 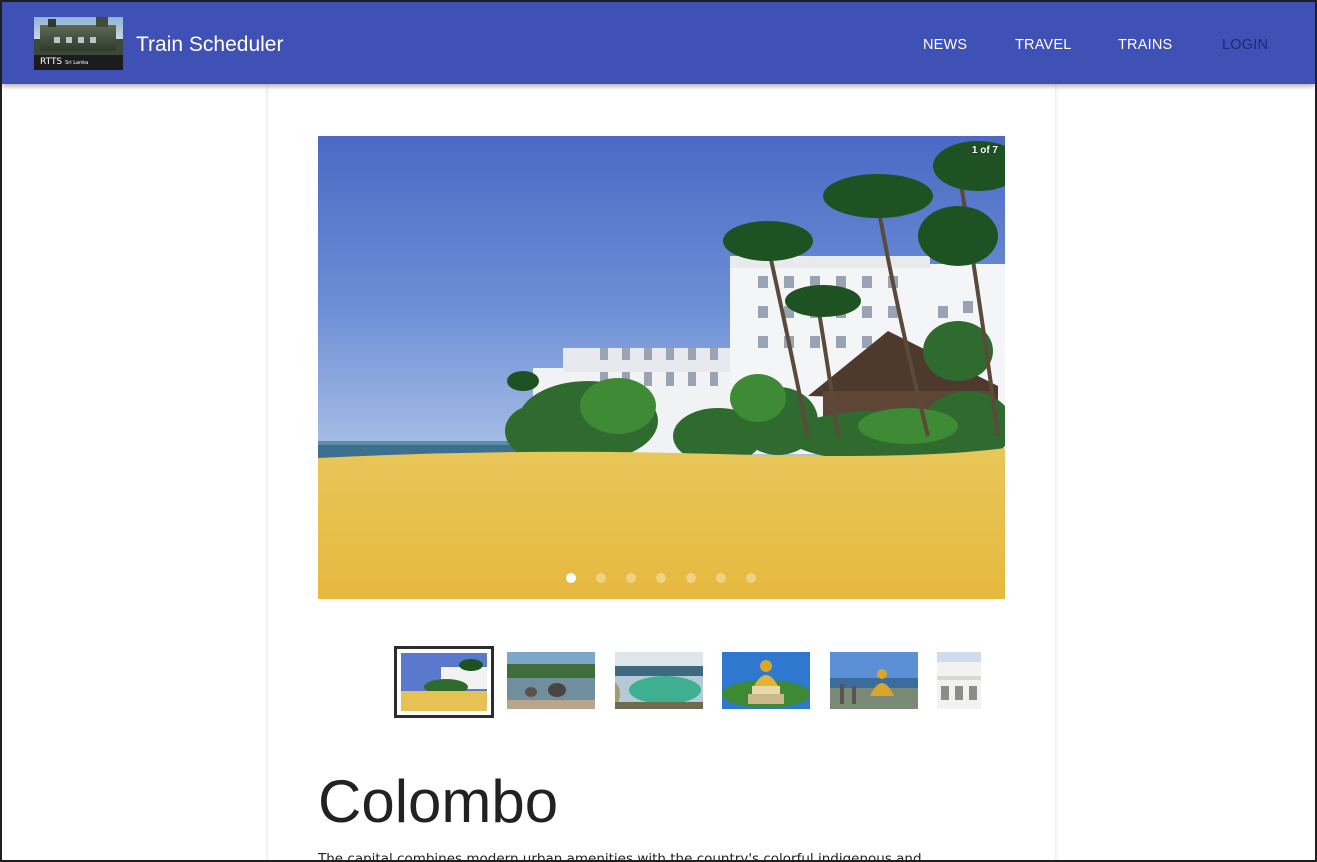 What do you see at coordinates (1145, 45) in the screenshot?
I see `nav-trains: TRAINS` at bounding box center [1145, 45].